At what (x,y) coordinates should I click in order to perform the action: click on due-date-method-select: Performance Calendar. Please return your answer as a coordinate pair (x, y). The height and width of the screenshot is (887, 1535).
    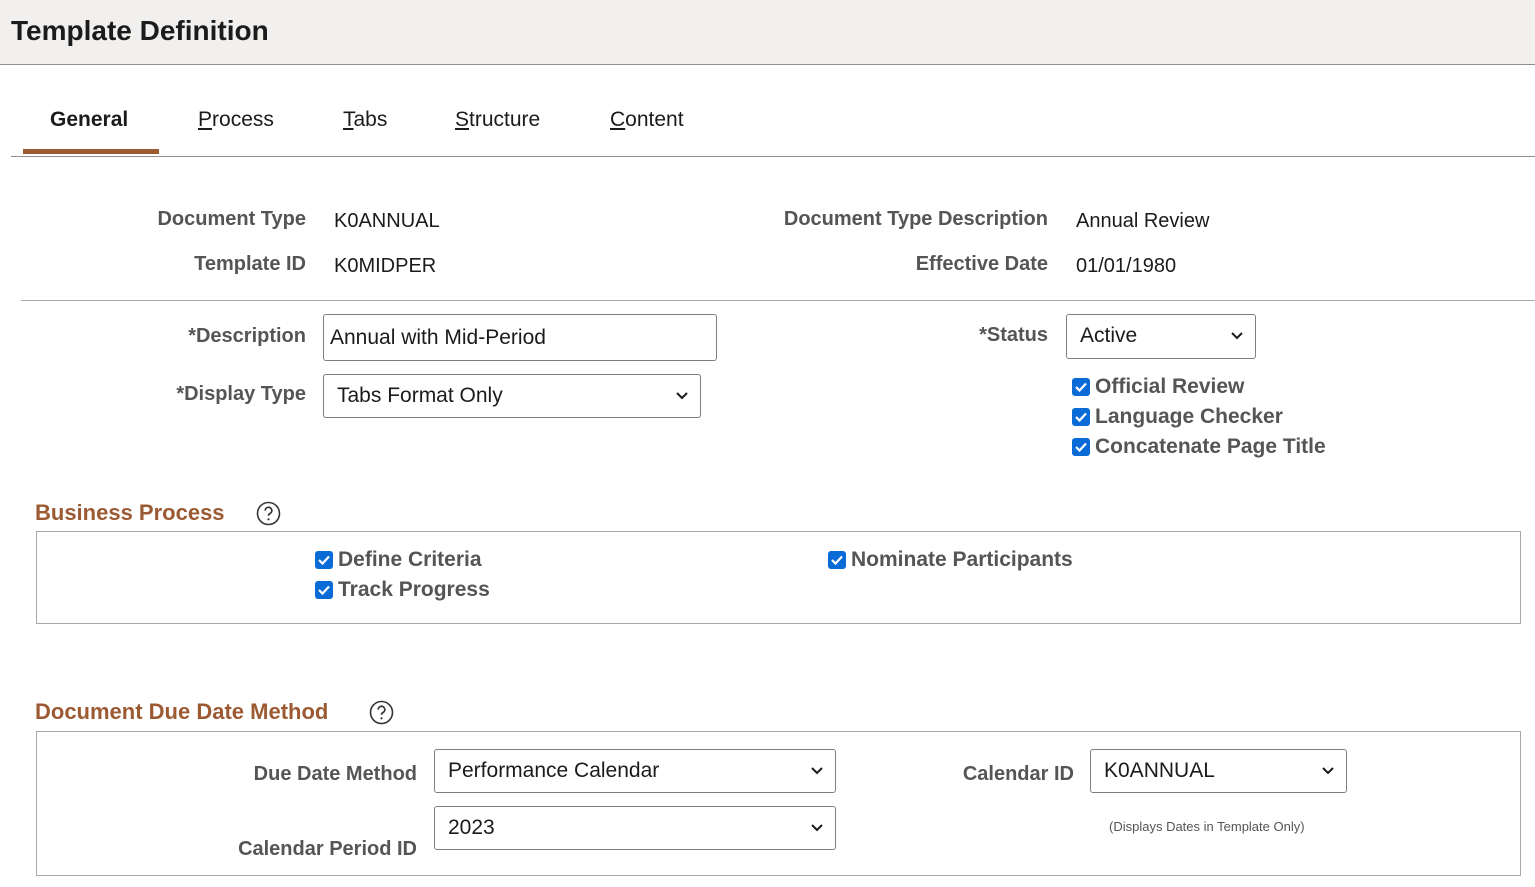
    Looking at the image, I should click on (635, 771).